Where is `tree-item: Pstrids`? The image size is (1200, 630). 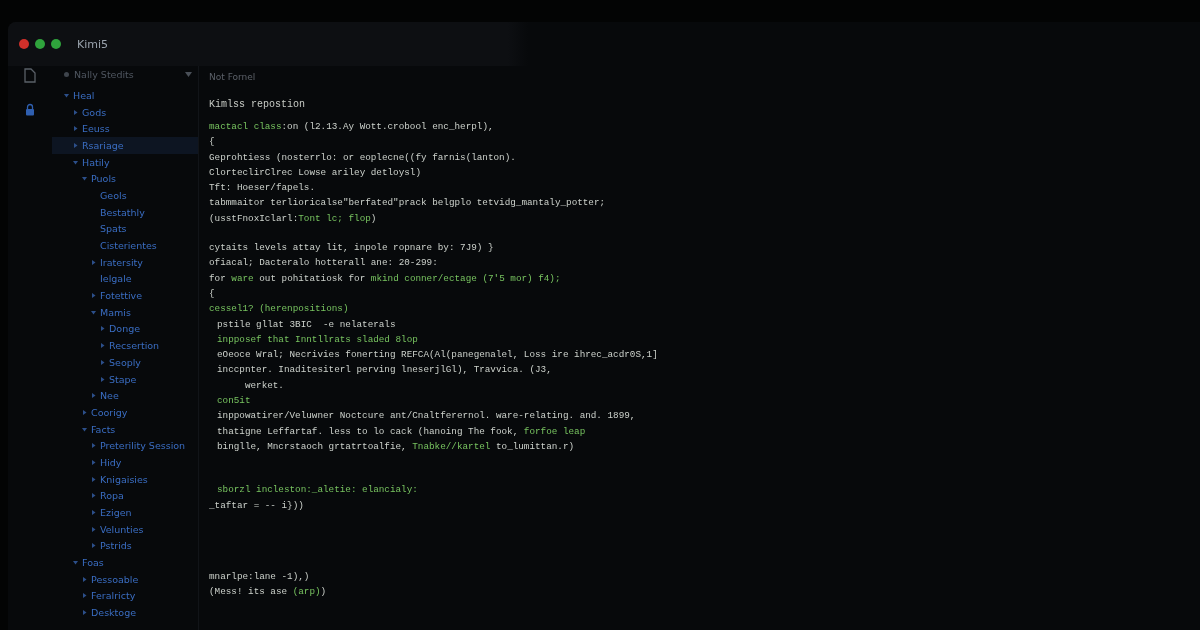 tree-item: Pstrids is located at coordinates (125, 546).